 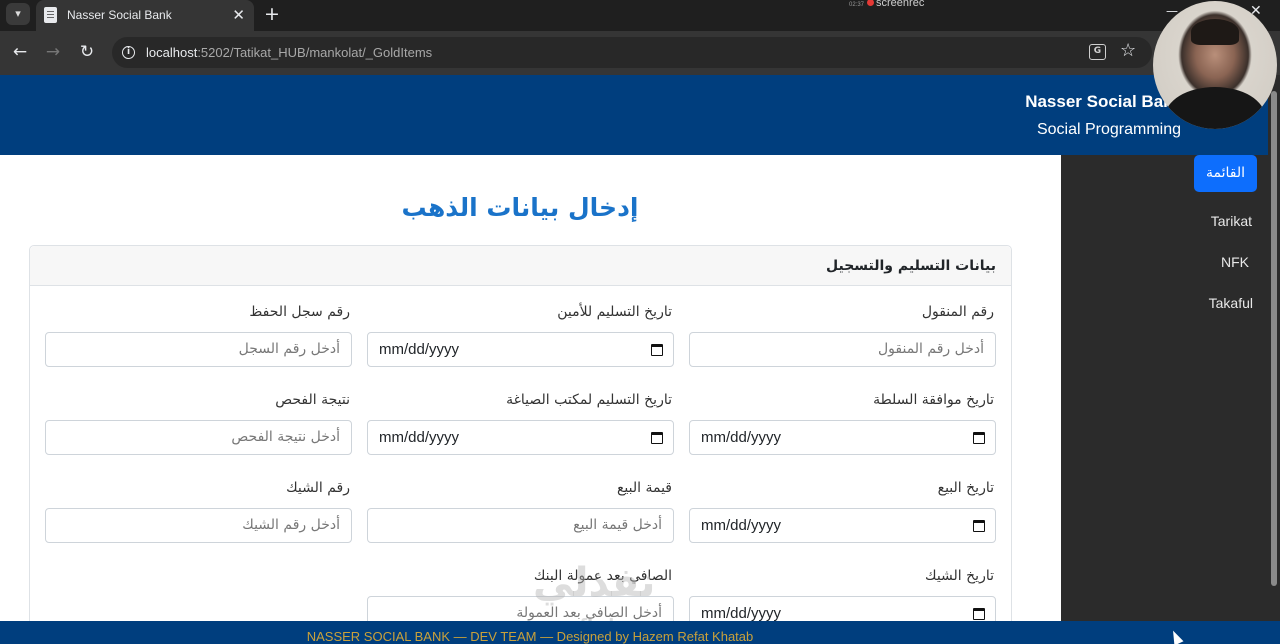 I want to click on field-label: تاريخ موافقة السلطة, so click(x=933, y=400).